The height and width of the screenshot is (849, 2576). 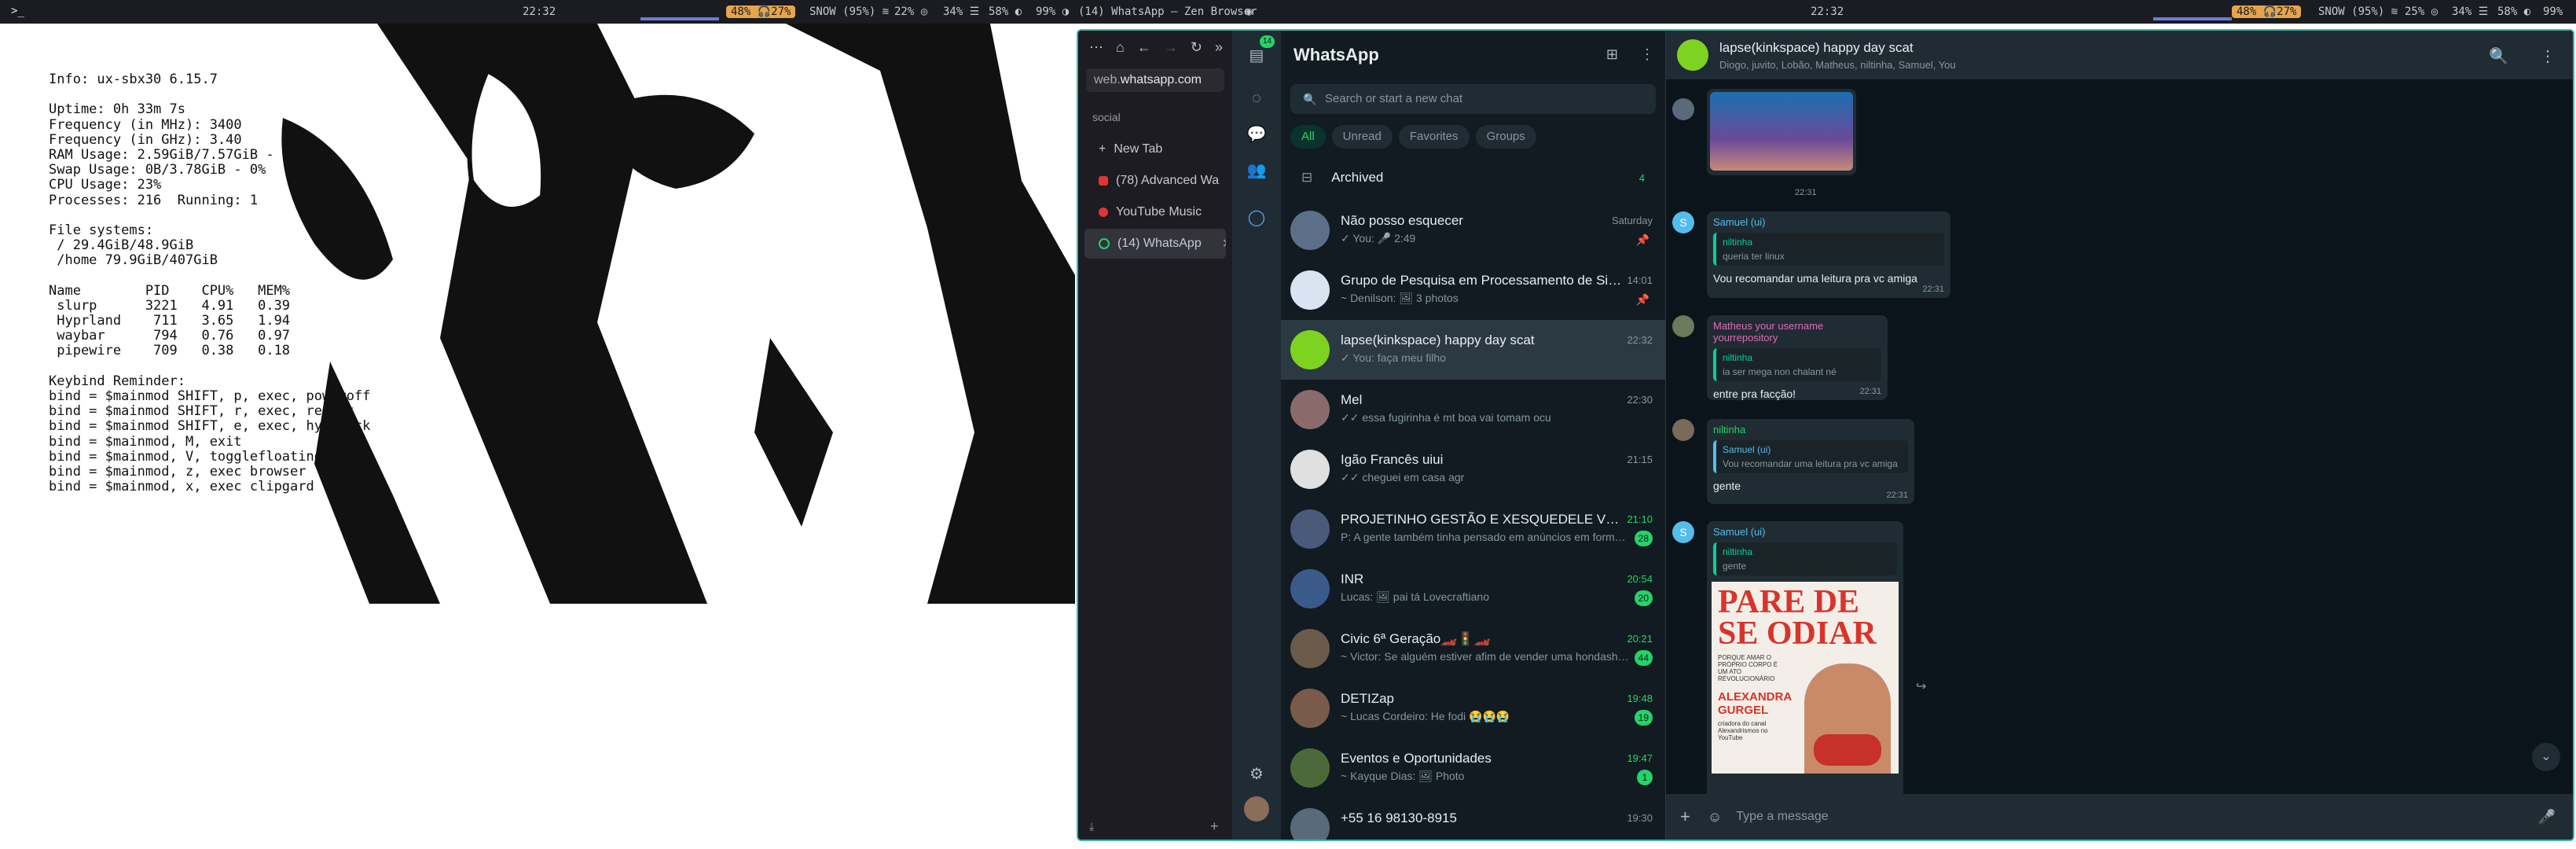 I want to click on quoted-message: niltinha queria ter linux, so click(x=1829, y=249).